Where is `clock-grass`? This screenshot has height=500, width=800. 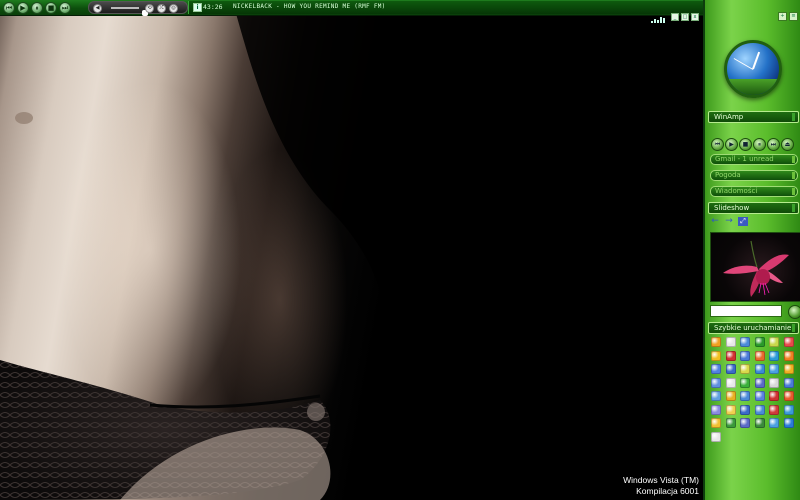 clock-grass is located at coordinates (753, 87).